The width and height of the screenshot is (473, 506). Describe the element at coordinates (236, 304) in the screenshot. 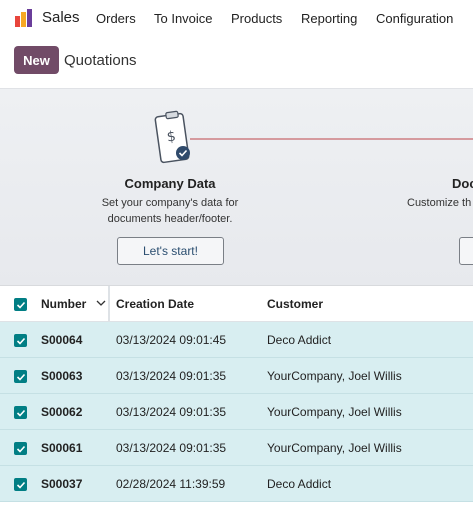

I see `table-header: Number Creation Date Customer` at that location.